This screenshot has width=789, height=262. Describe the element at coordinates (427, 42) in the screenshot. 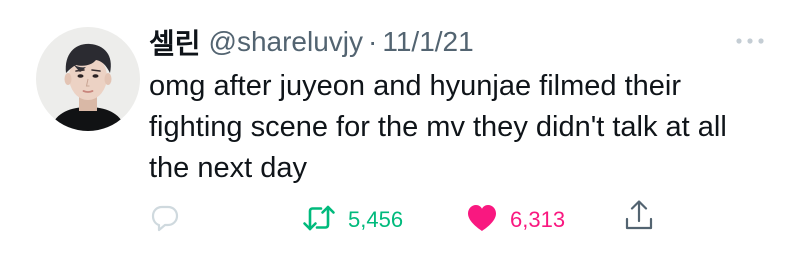

I see `tweet-date: 11/1/21` at that location.